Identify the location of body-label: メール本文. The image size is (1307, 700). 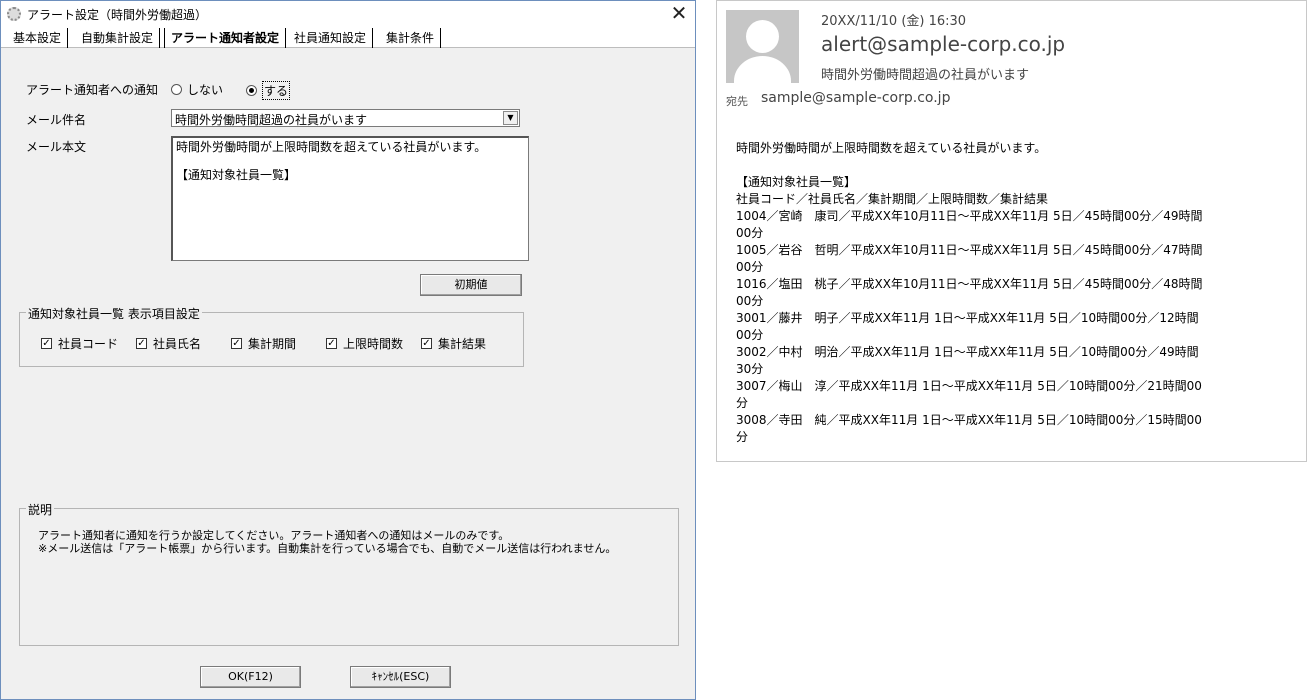
(56, 147).